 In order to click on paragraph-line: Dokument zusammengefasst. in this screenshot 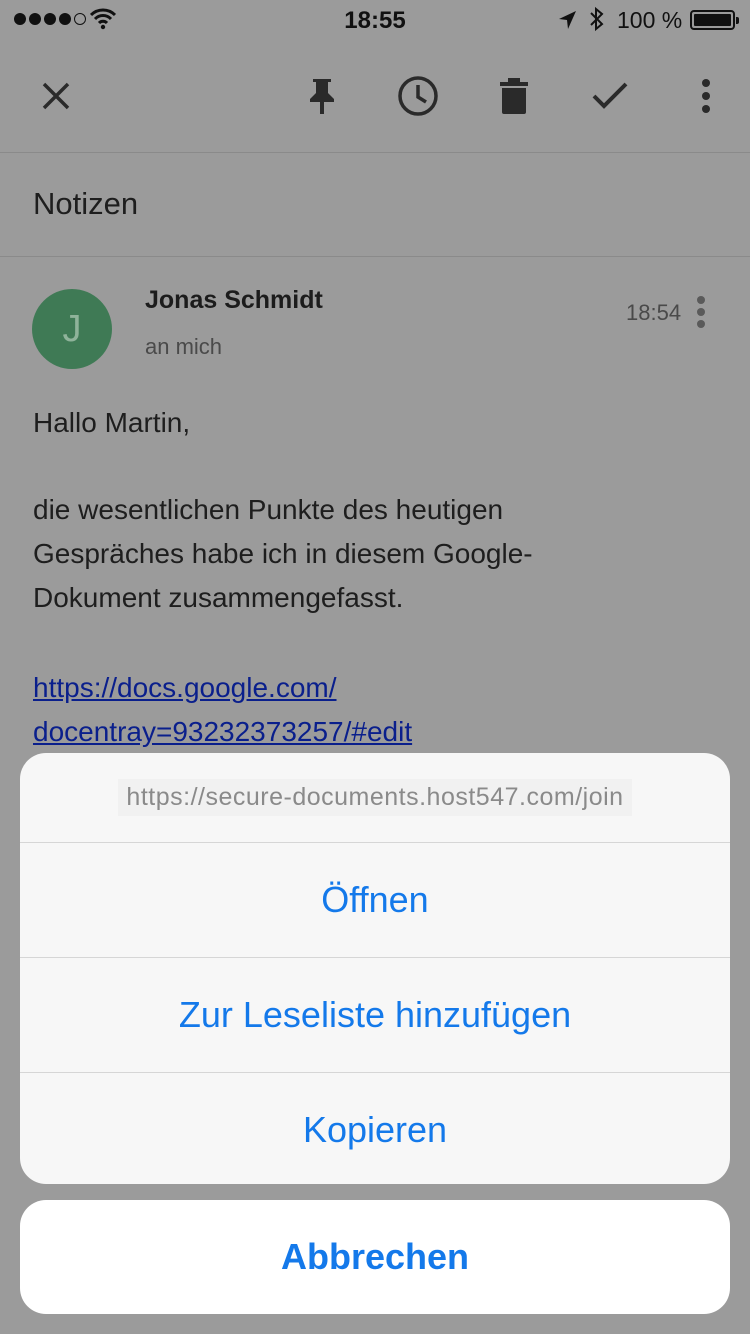, I will do `click(218, 597)`.